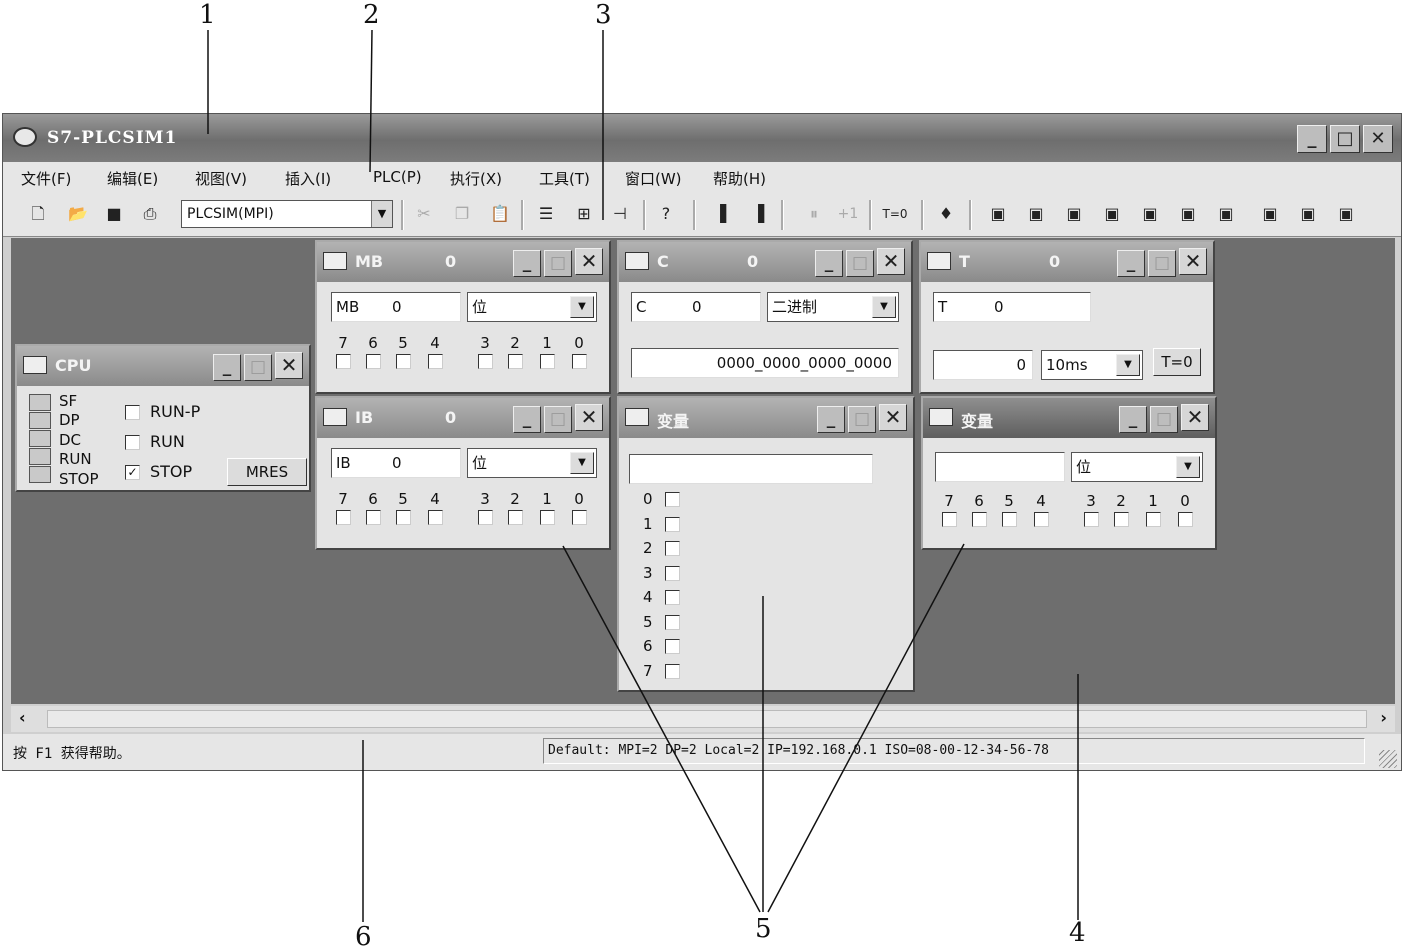  What do you see at coordinates (661, 729) in the screenshot?
I see `leader-5a` at bounding box center [661, 729].